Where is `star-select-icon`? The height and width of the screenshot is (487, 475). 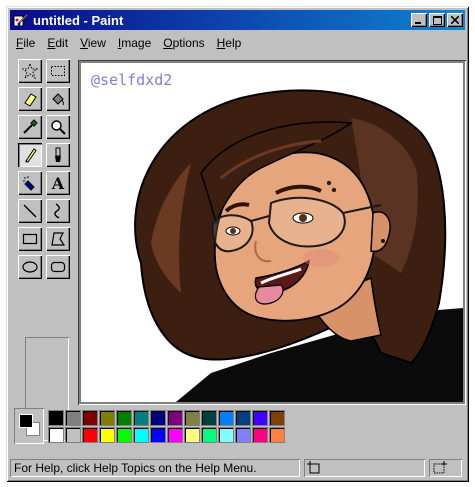 star-select-icon is located at coordinates (30, 71).